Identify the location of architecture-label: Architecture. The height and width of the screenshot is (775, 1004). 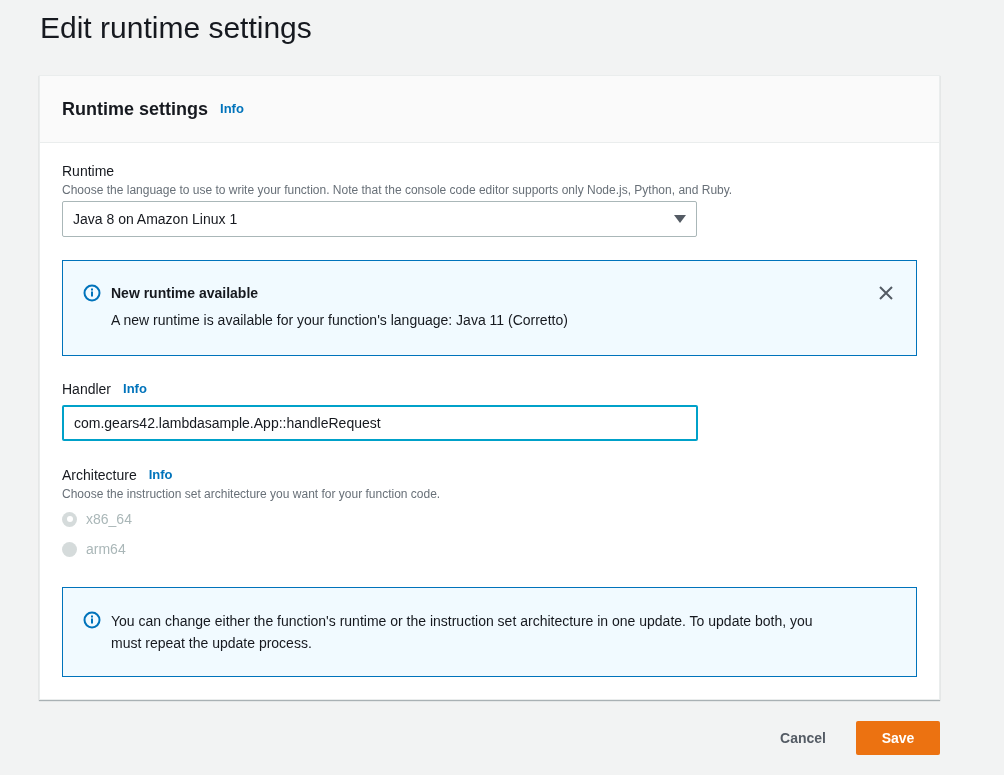
(99, 475).